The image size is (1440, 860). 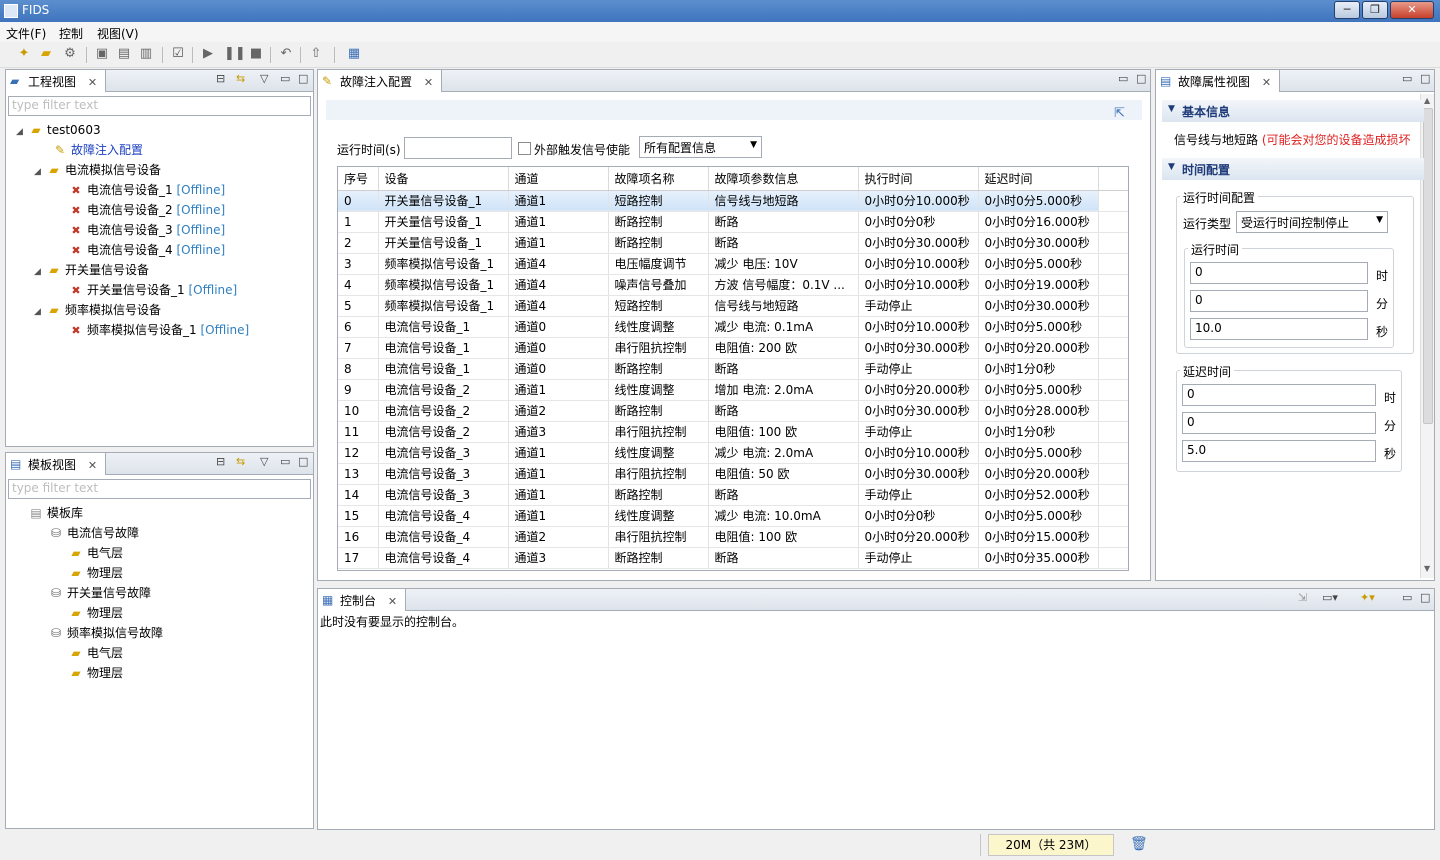 I want to click on table-row: 14 电流信号设备_3 通道1 断路控制 断路 手动停止 0小时0分52.000秒, so click(x=733, y=495).